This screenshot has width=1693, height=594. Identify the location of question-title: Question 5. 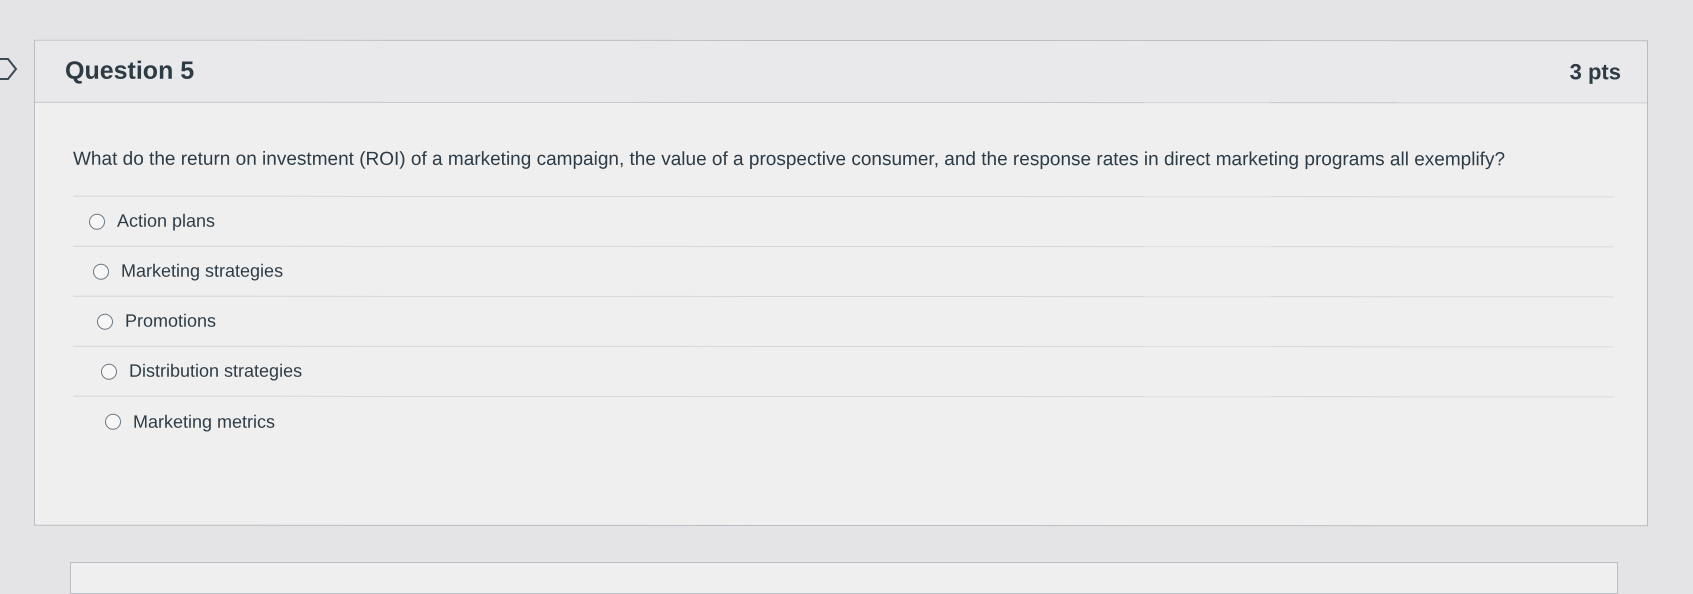
(130, 70).